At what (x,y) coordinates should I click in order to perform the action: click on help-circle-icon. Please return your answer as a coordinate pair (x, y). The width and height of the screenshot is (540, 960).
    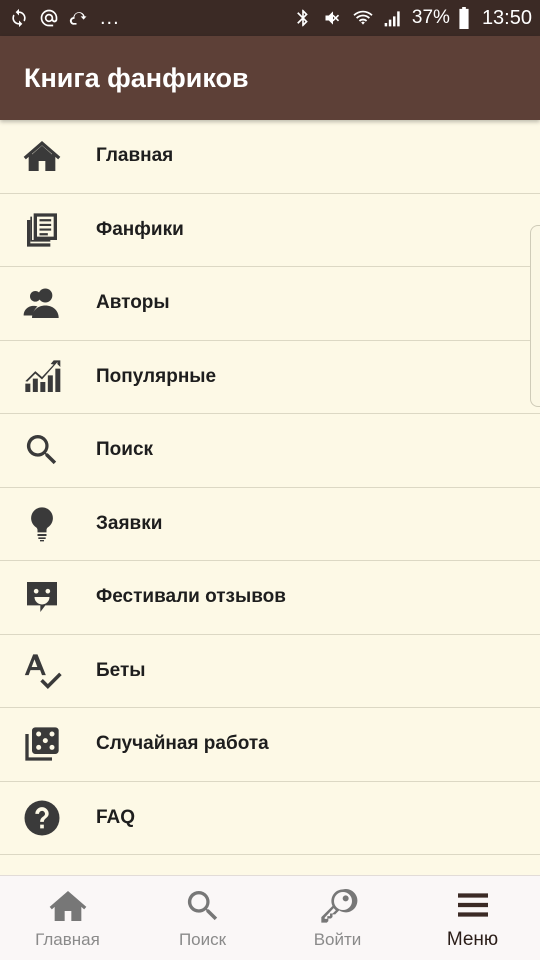
    Looking at the image, I should click on (48, 818).